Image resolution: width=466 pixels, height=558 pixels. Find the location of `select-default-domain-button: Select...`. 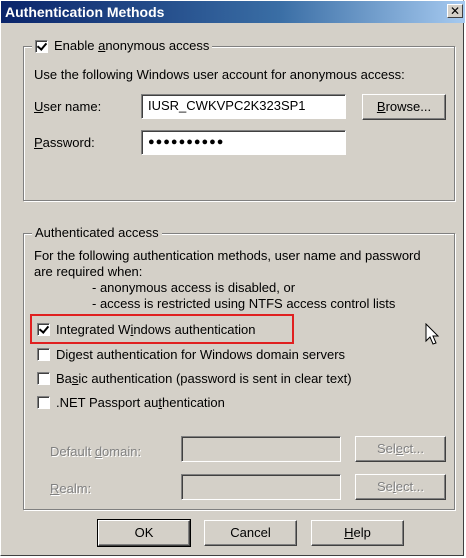

select-default-domain-button: Select... is located at coordinates (400, 449).